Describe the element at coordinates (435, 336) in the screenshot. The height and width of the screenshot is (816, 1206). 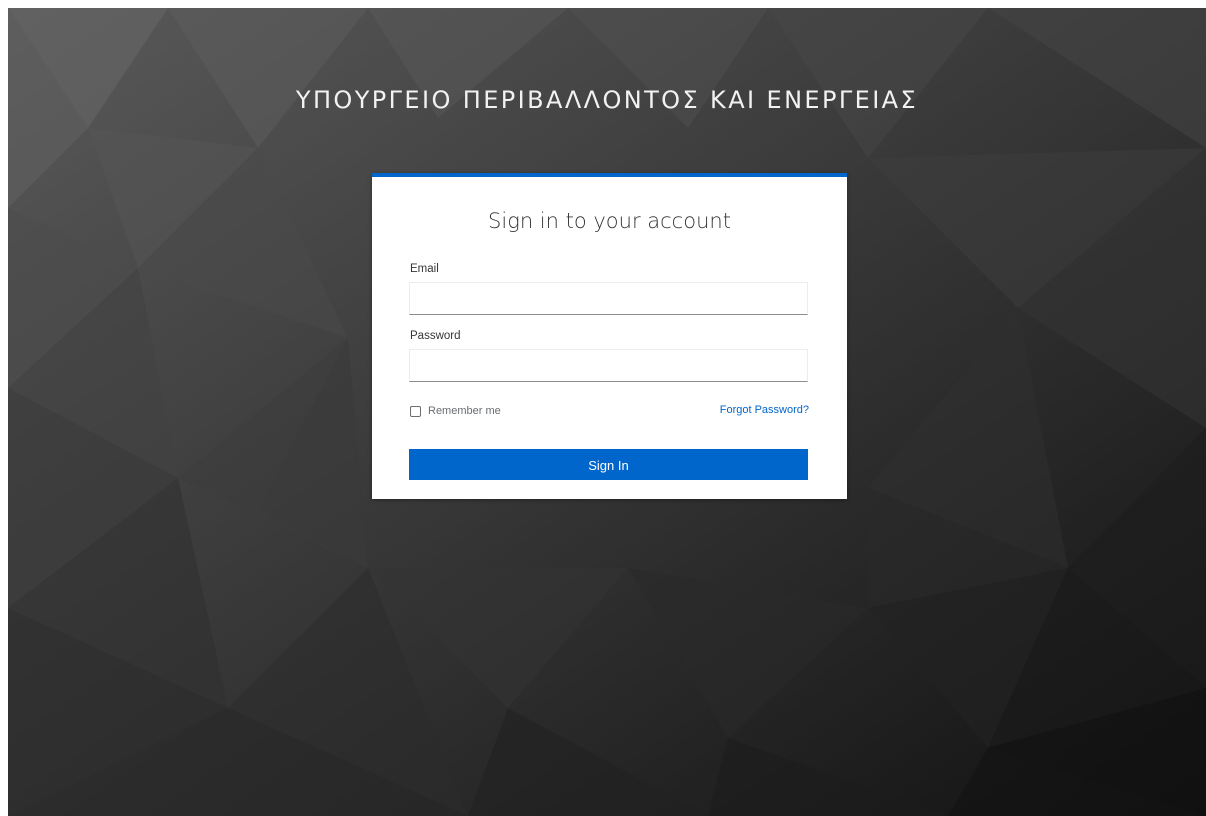
I see `password-label: Password` at that location.